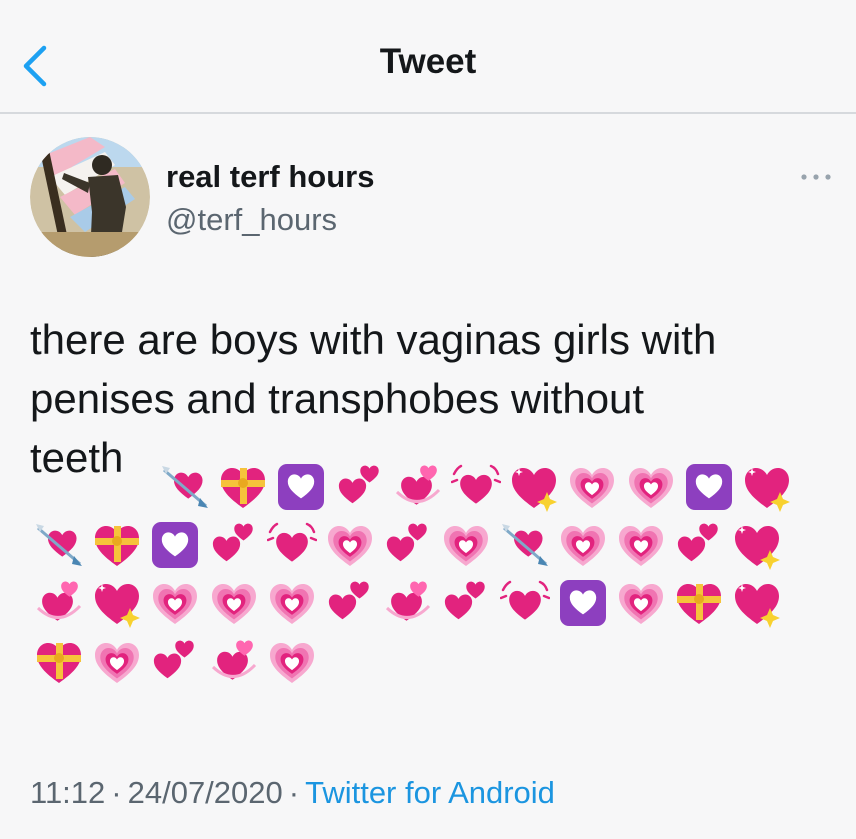  I want to click on tweet-source-link: Twitter for Android, so click(430, 792).